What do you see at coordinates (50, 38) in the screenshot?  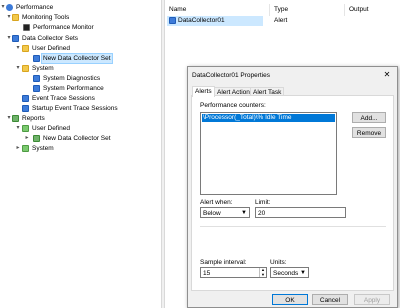 I see `tree-label: Data Collector Sets` at bounding box center [50, 38].